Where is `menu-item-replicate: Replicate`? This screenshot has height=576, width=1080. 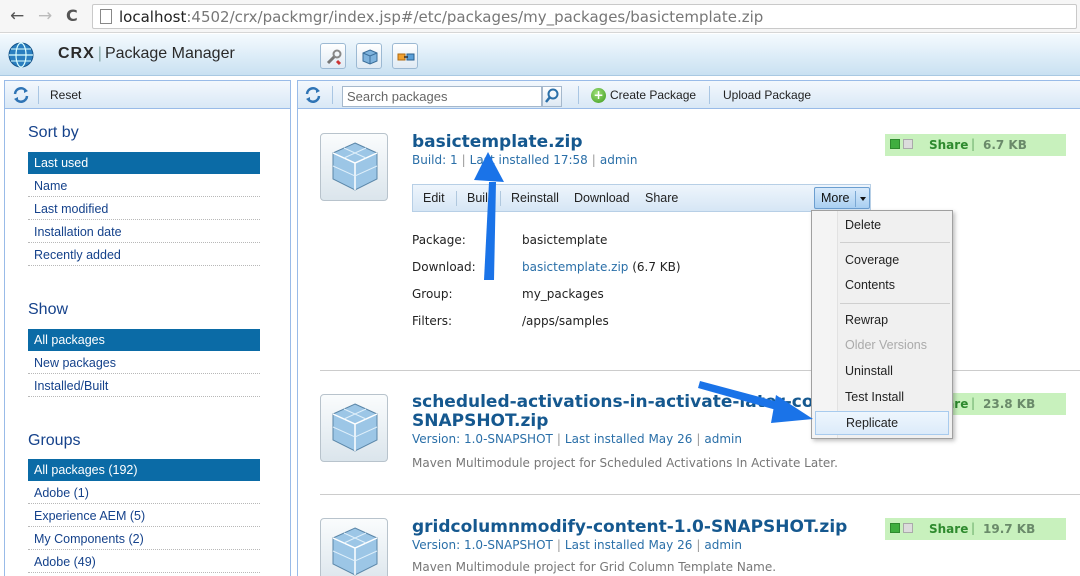 menu-item-replicate: Replicate is located at coordinates (882, 423).